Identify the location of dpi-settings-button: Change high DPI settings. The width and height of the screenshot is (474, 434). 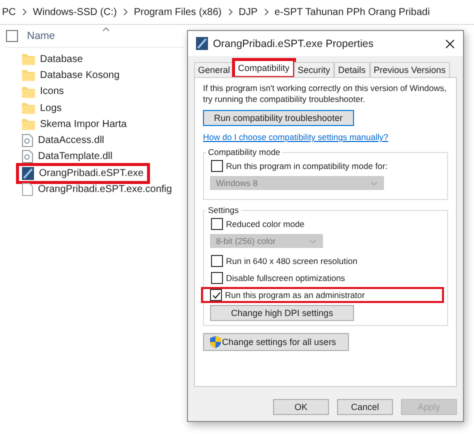
(282, 313).